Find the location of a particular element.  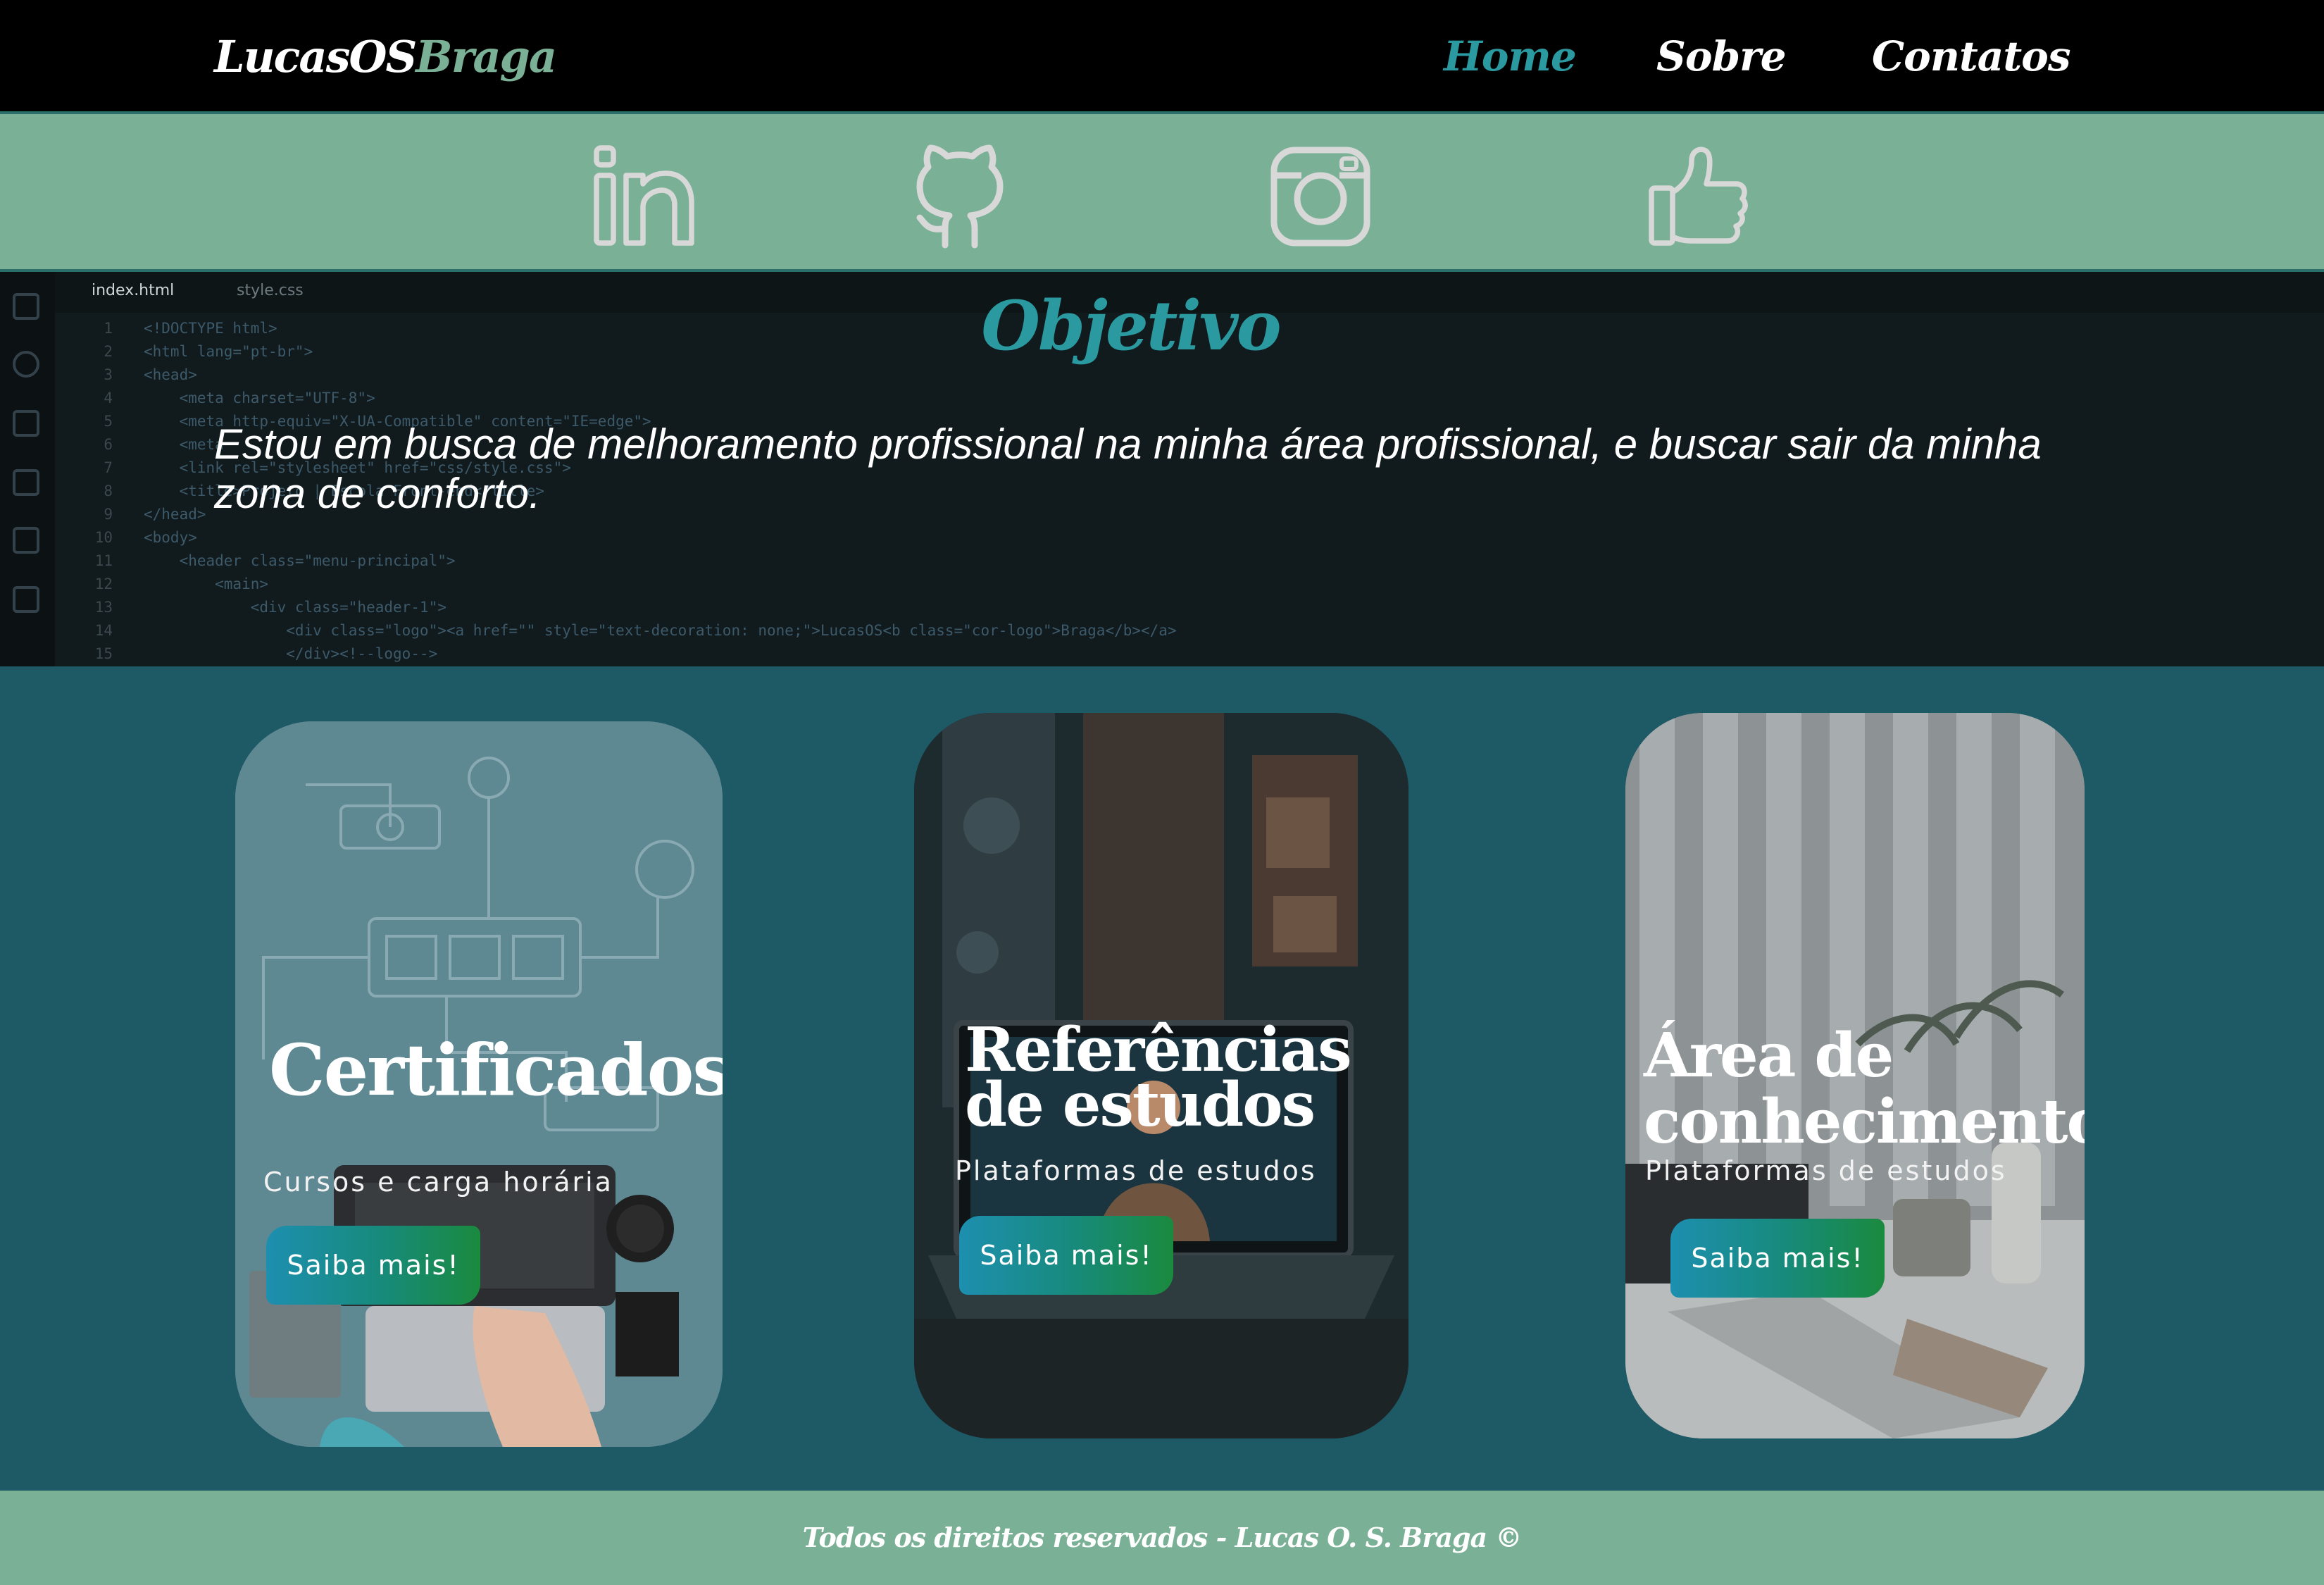

card-title: Área de conhecimento is located at coordinates (1864, 1088).